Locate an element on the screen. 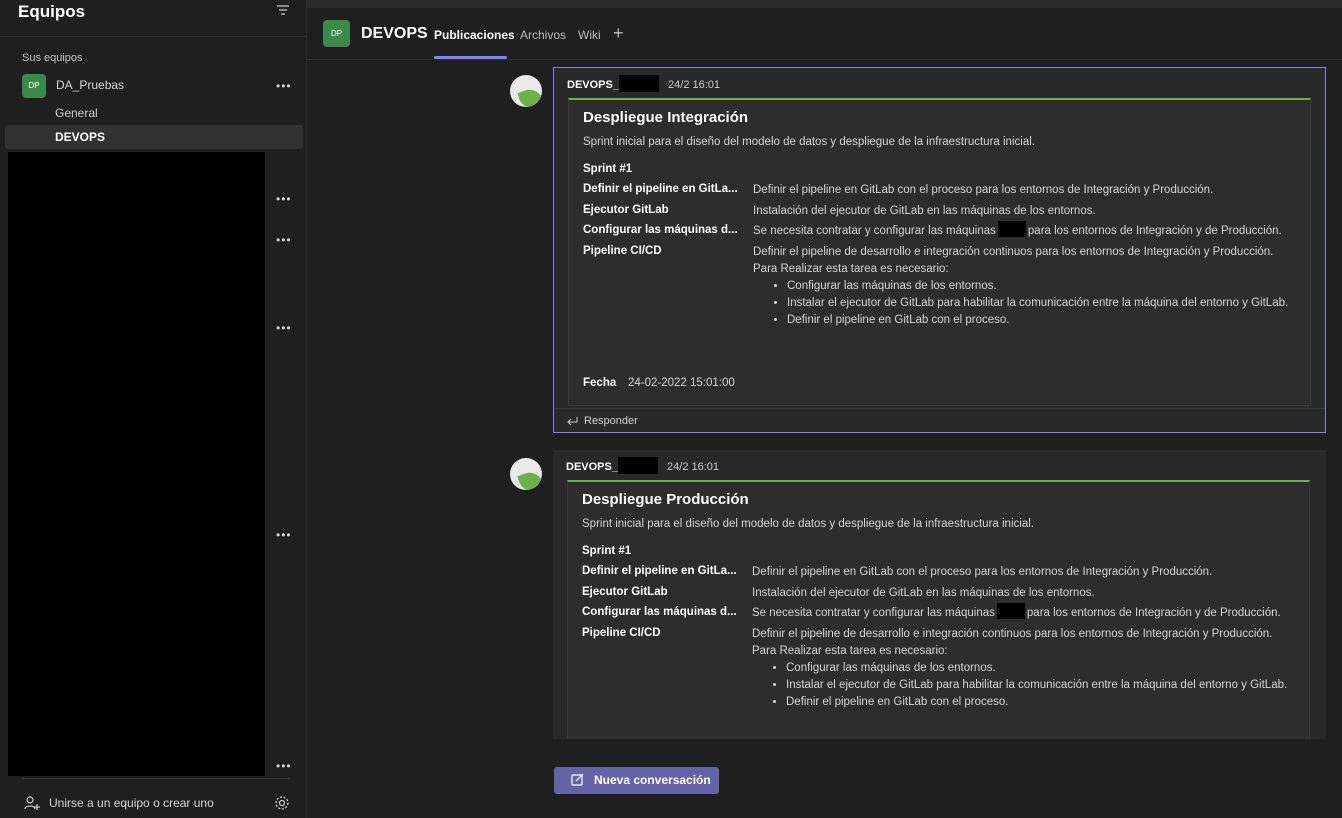 The width and height of the screenshot is (1342, 818). channel-item-devops: DEVOPS is located at coordinates (154, 137).